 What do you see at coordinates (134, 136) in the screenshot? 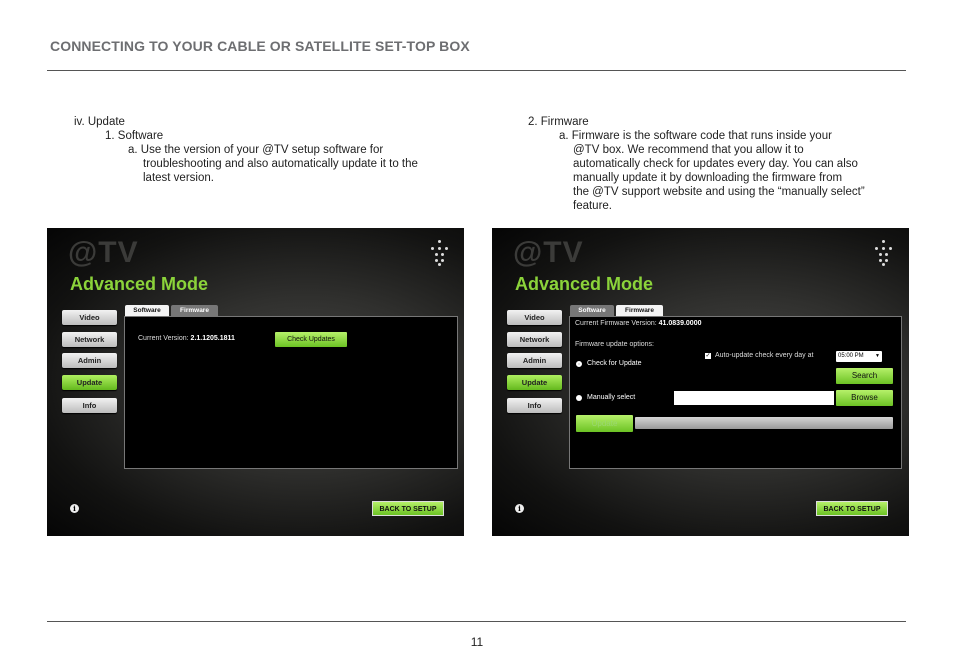
I see `list-item-software: 1. Software` at bounding box center [134, 136].